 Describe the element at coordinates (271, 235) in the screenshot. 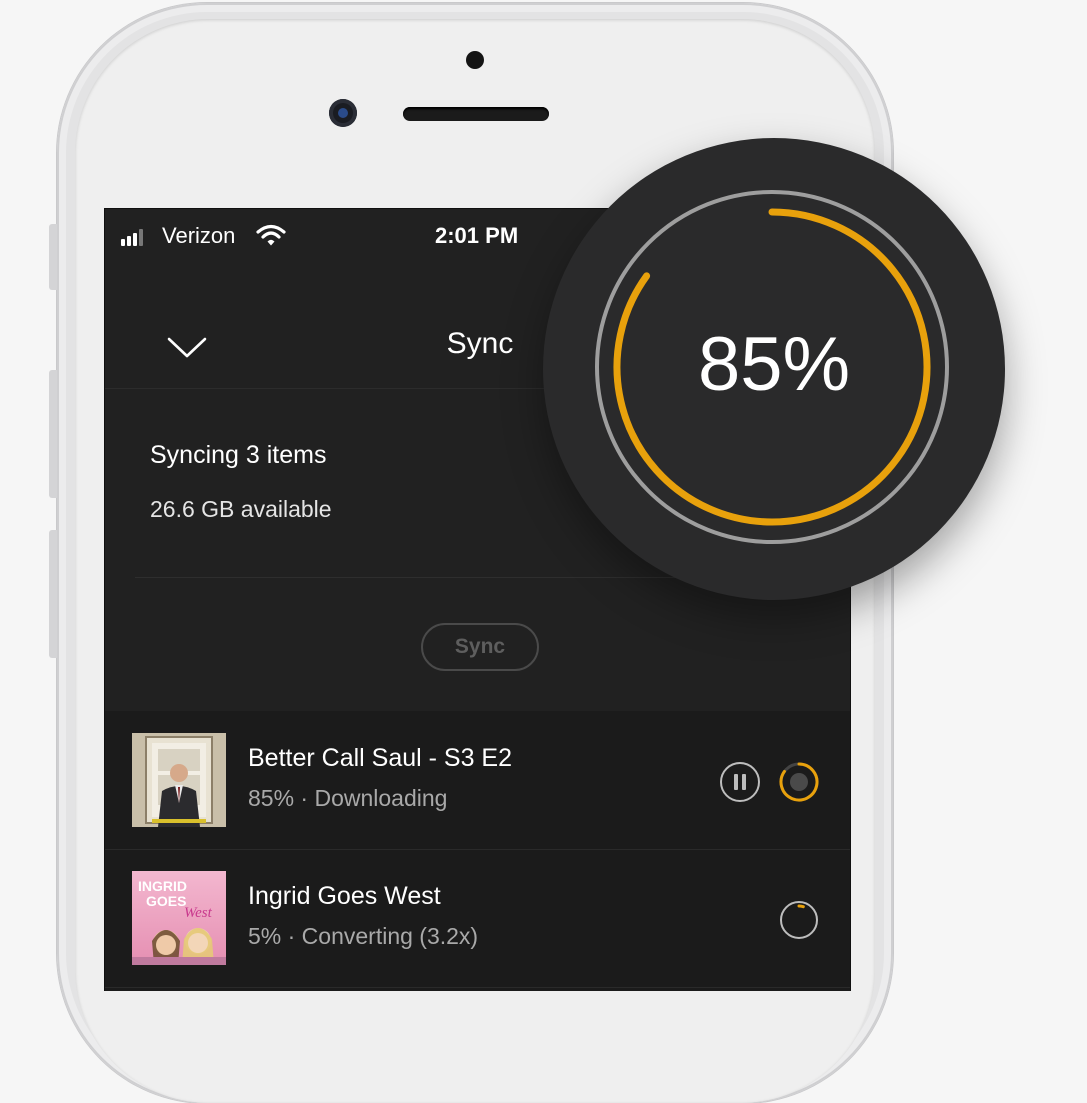

I see `wifi-icon` at that location.